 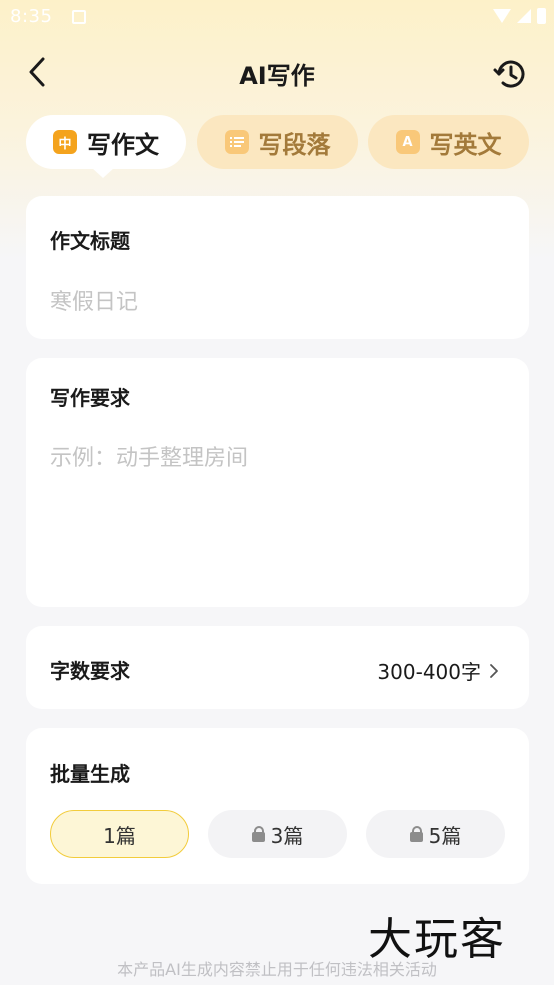 I want to click on word-count-value-wrap: 300-400字, so click(x=438, y=670).